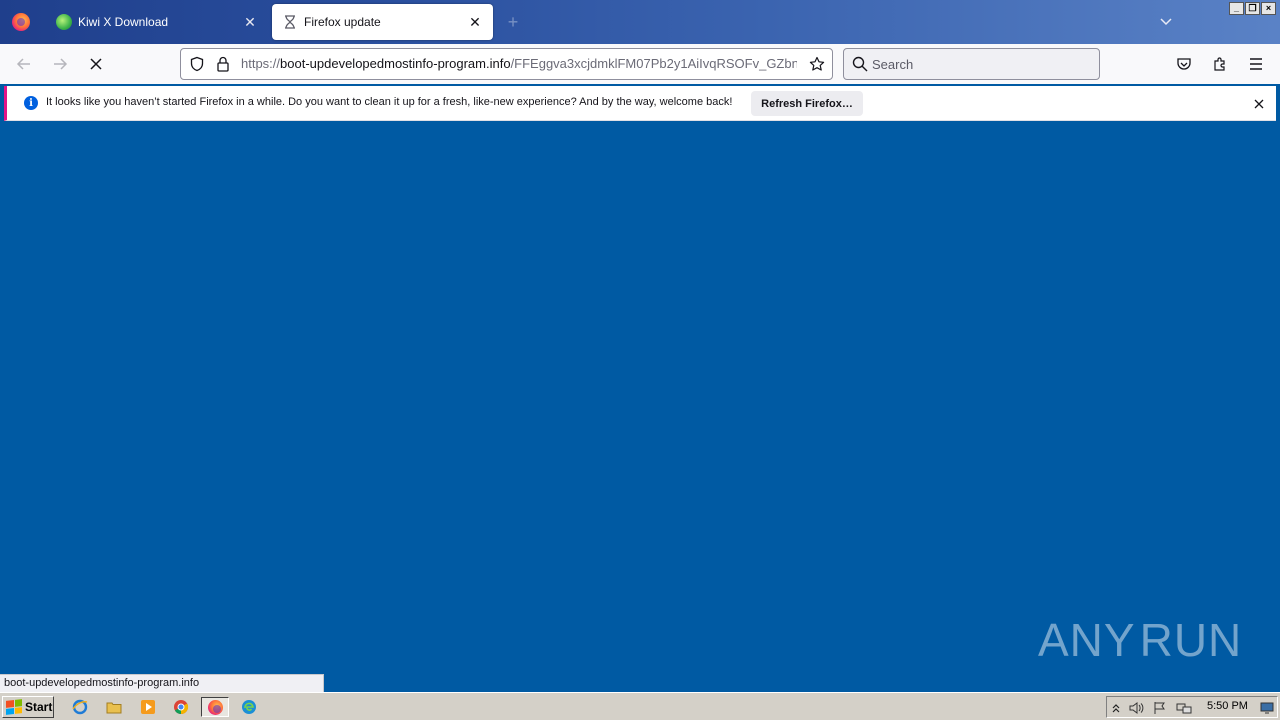 The image size is (1280, 720). What do you see at coordinates (162, 683) in the screenshot?
I see `link-status-panel: boot-updevelopedmostinfo-program.info` at bounding box center [162, 683].